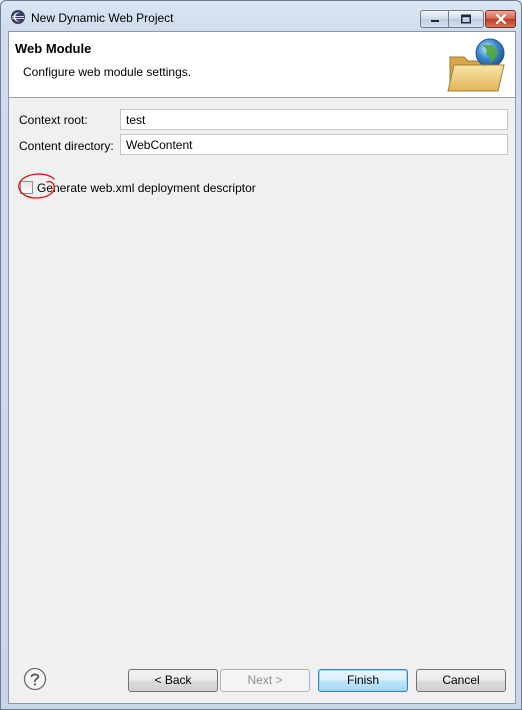 The width and height of the screenshot is (522, 710). Describe the element at coordinates (26, 187) in the screenshot. I see `generate-descriptor-checkbox` at that location.